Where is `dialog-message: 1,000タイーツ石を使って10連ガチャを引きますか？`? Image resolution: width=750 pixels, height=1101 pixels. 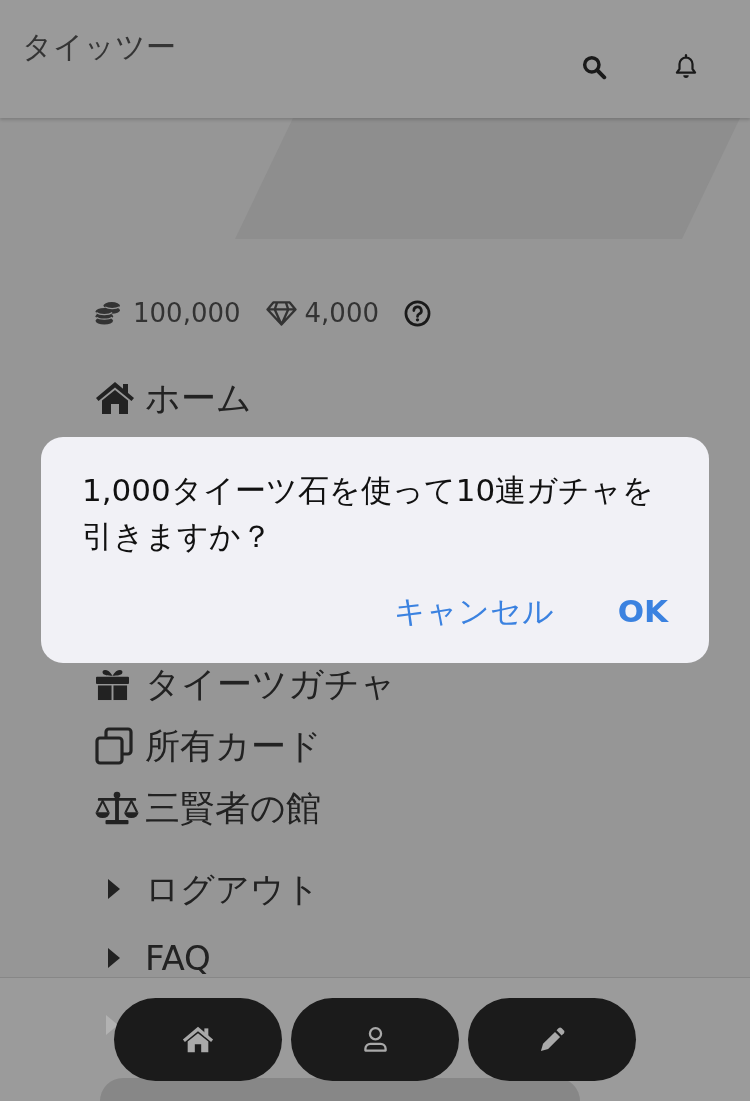 dialog-message: 1,000タイーツ石を使って10連ガチャを引きますか？ is located at coordinates (369, 513).